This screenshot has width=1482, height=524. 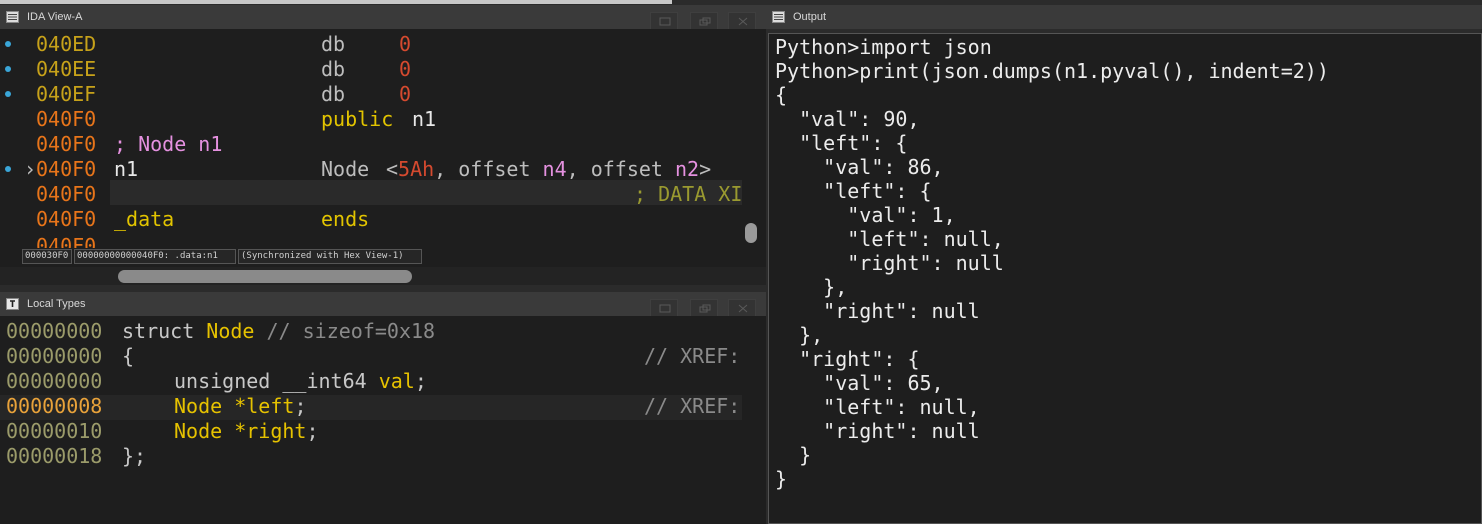 What do you see at coordinates (30, 169) in the screenshot?
I see `cursor-arrow: ›` at bounding box center [30, 169].